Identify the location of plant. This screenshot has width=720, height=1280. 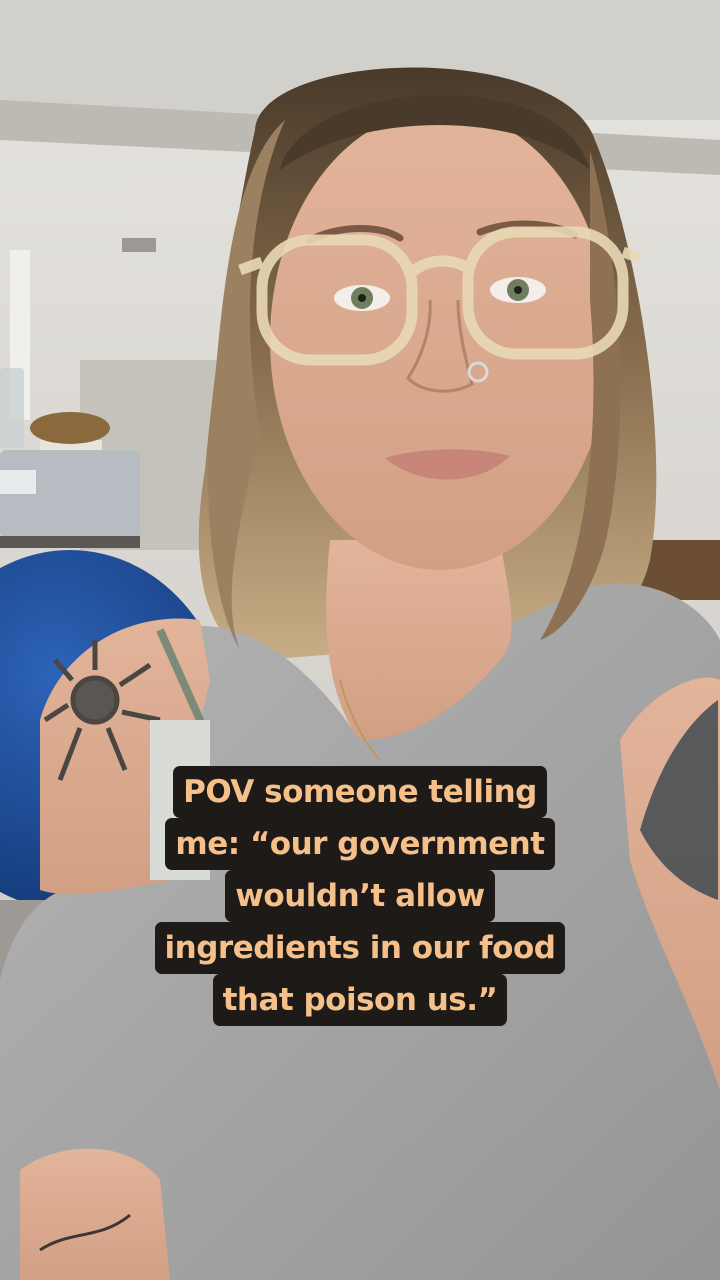
(70, 428).